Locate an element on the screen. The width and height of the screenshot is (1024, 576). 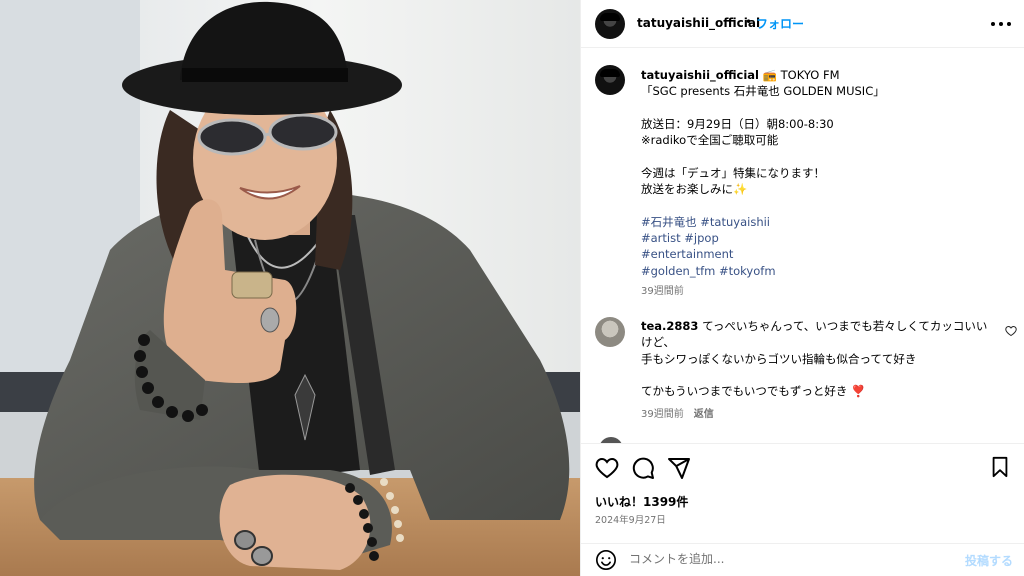
sparkle-icon: ✨ is located at coordinates (740, 189).